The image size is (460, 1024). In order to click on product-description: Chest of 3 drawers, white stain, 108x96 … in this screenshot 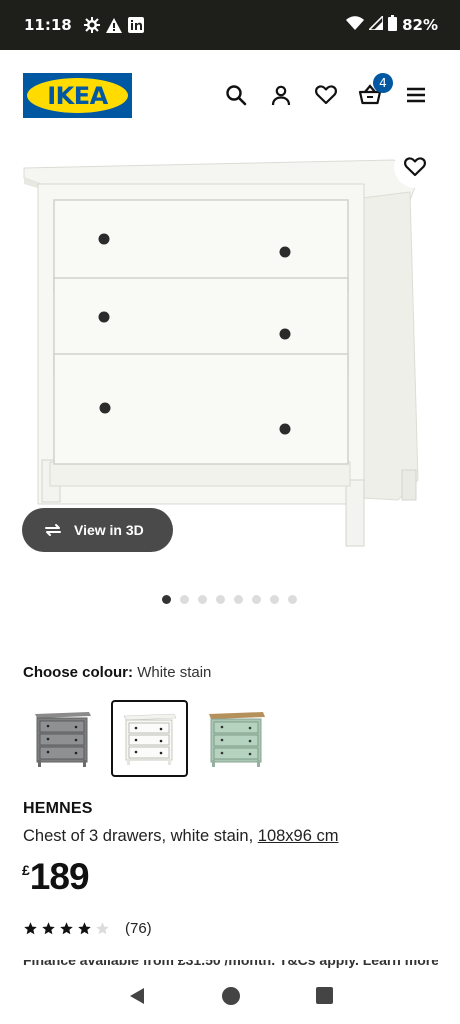, I will do `click(181, 836)`.